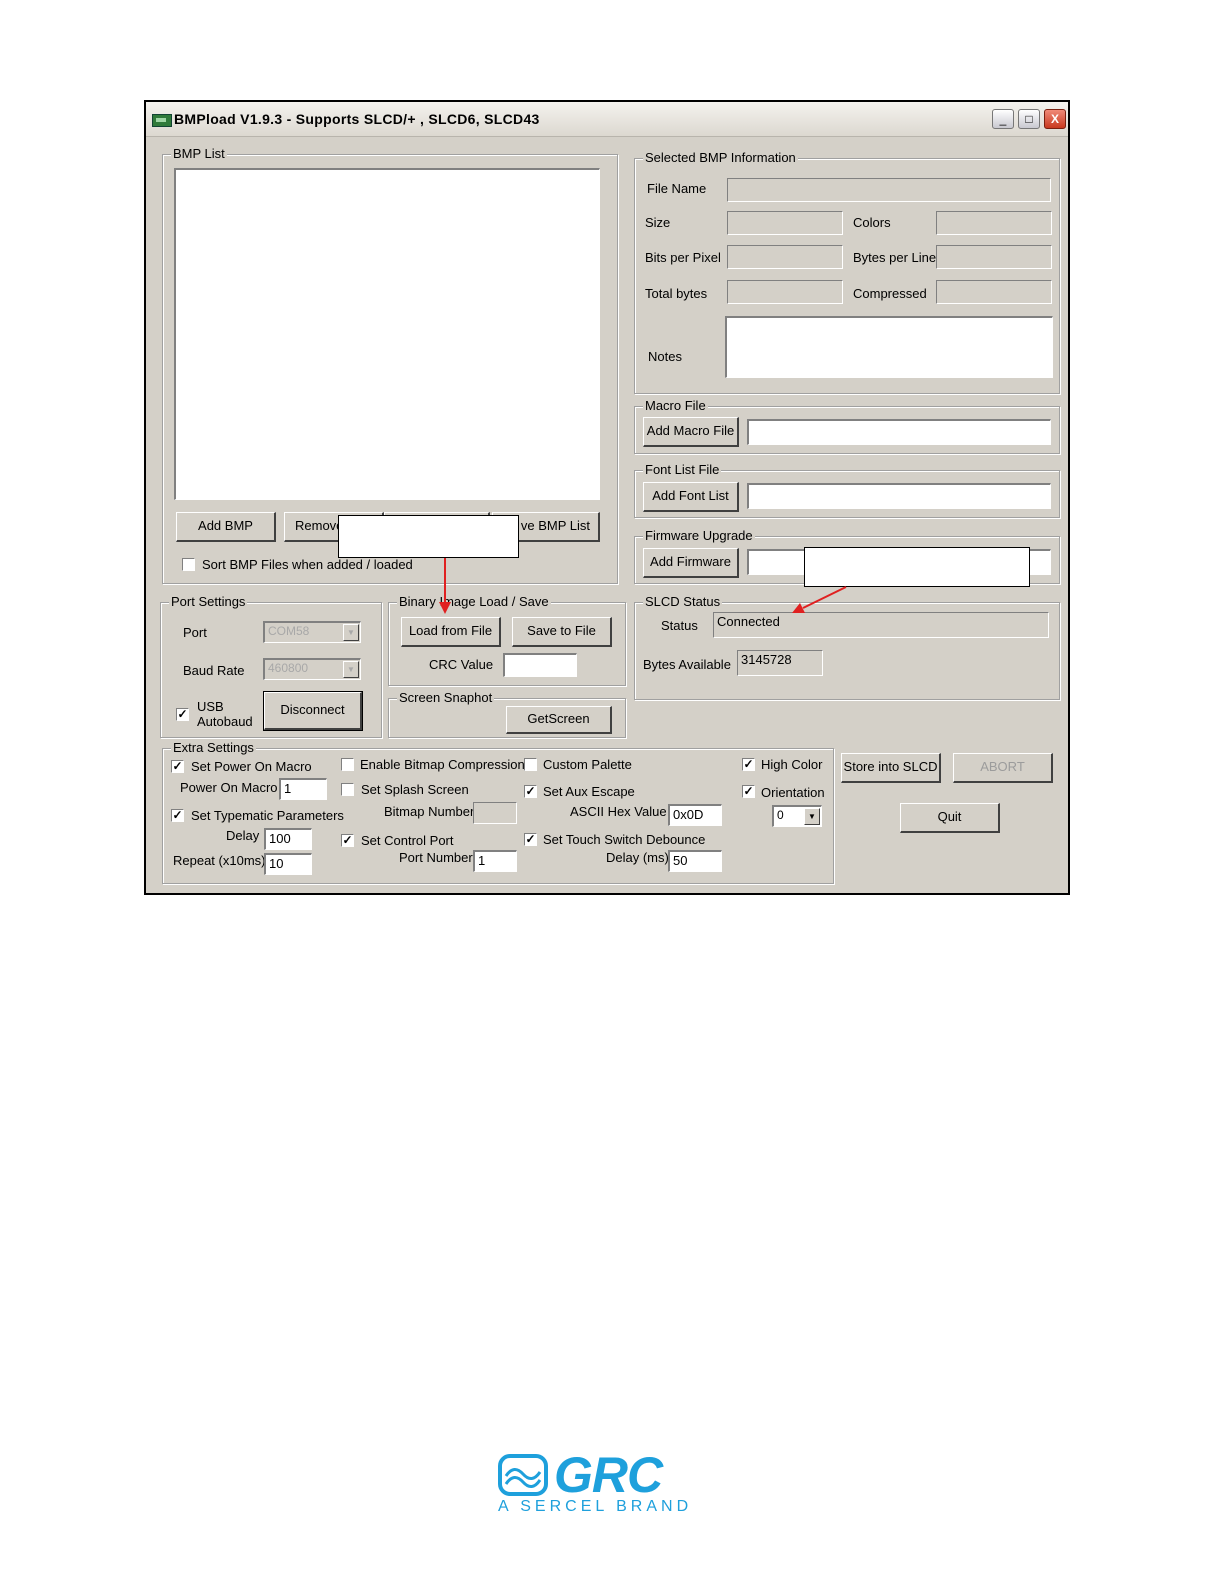 The height and width of the screenshot is (1584, 1224). What do you see at coordinates (891, 768) in the screenshot?
I see `store-into-slcd-button: Store into SLCD` at bounding box center [891, 768].